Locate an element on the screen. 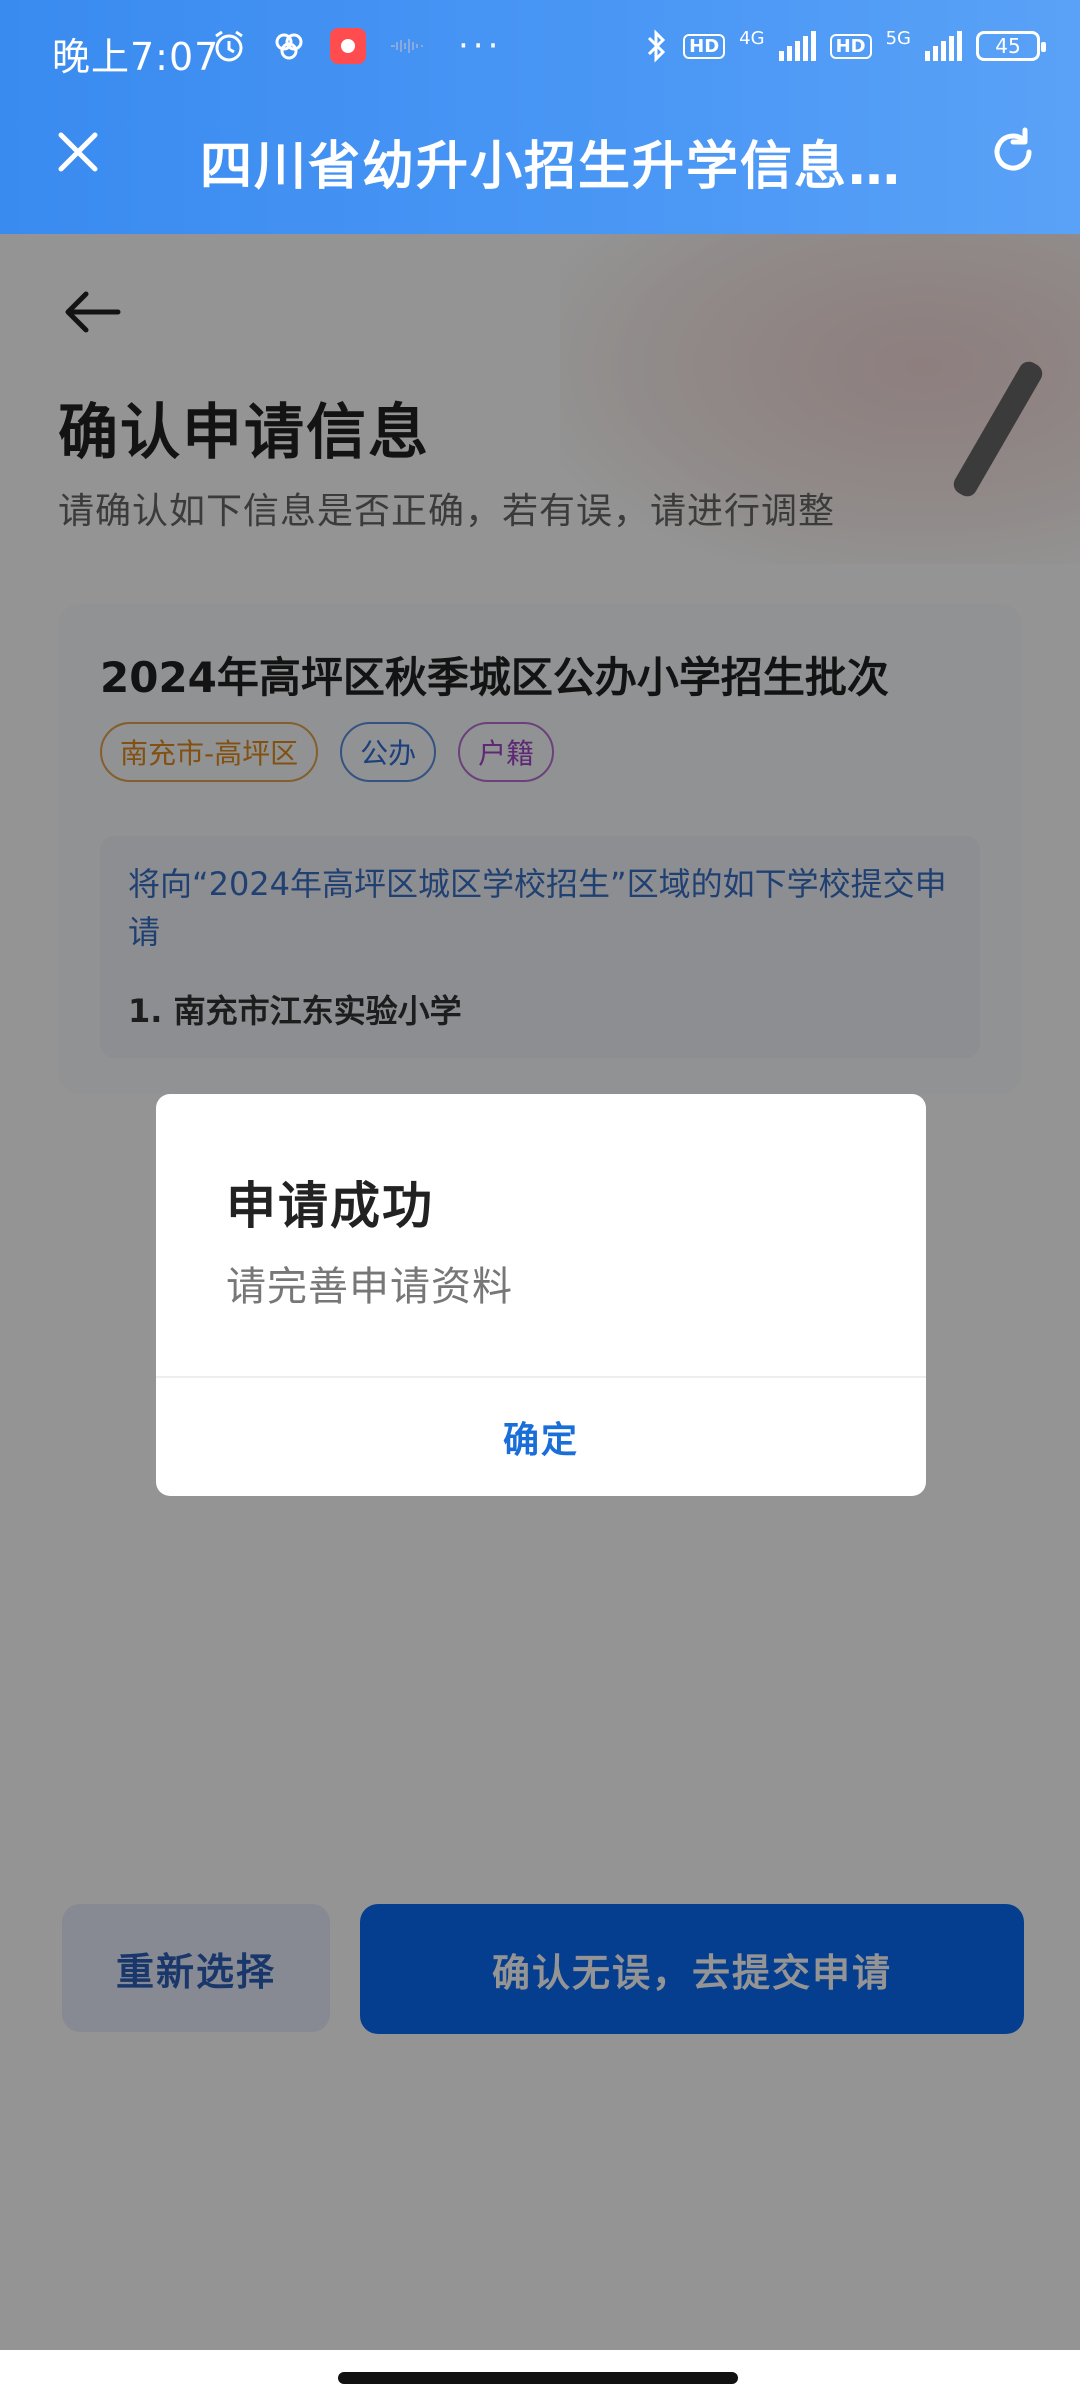 The height and width of the screenshot is (2400, 1080). more-notifications-icon: ··· is located at coordinates (480, 46).